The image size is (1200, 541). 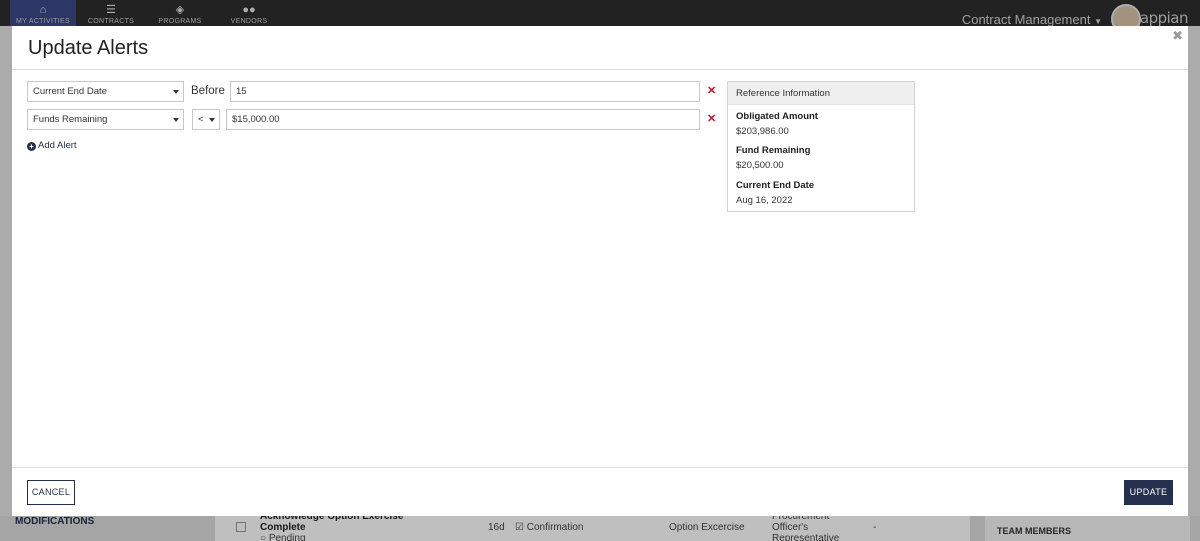 I want to click on select-value: Current End Date, so click(x=70, y=91).